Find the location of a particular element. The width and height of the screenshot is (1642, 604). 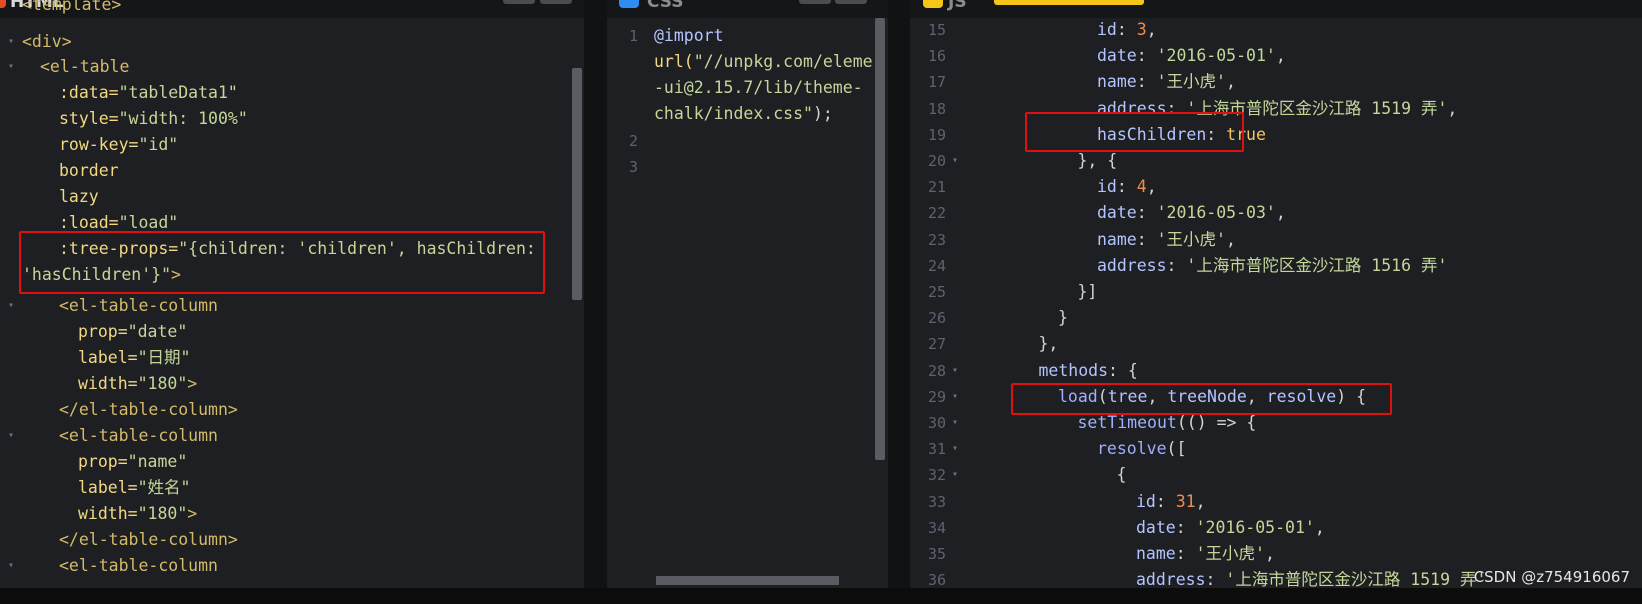

js-tab-label: JS is located at coordinates (957, 6).